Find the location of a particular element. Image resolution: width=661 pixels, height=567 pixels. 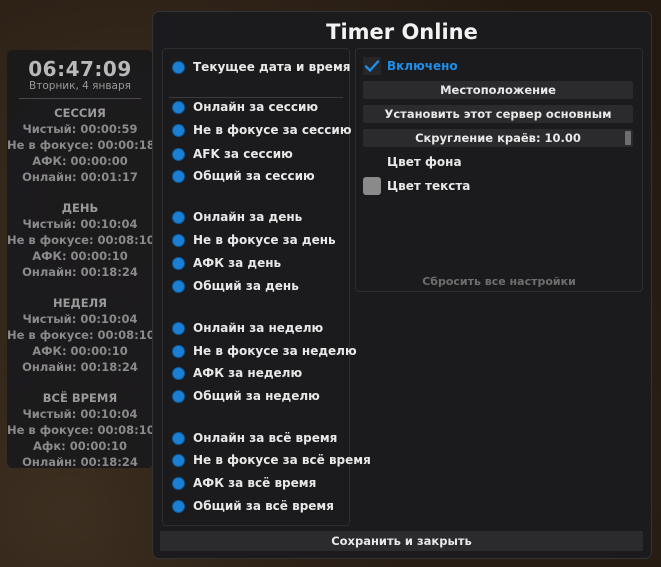

option-label: АФК за день is located at coordinates (237, 263).